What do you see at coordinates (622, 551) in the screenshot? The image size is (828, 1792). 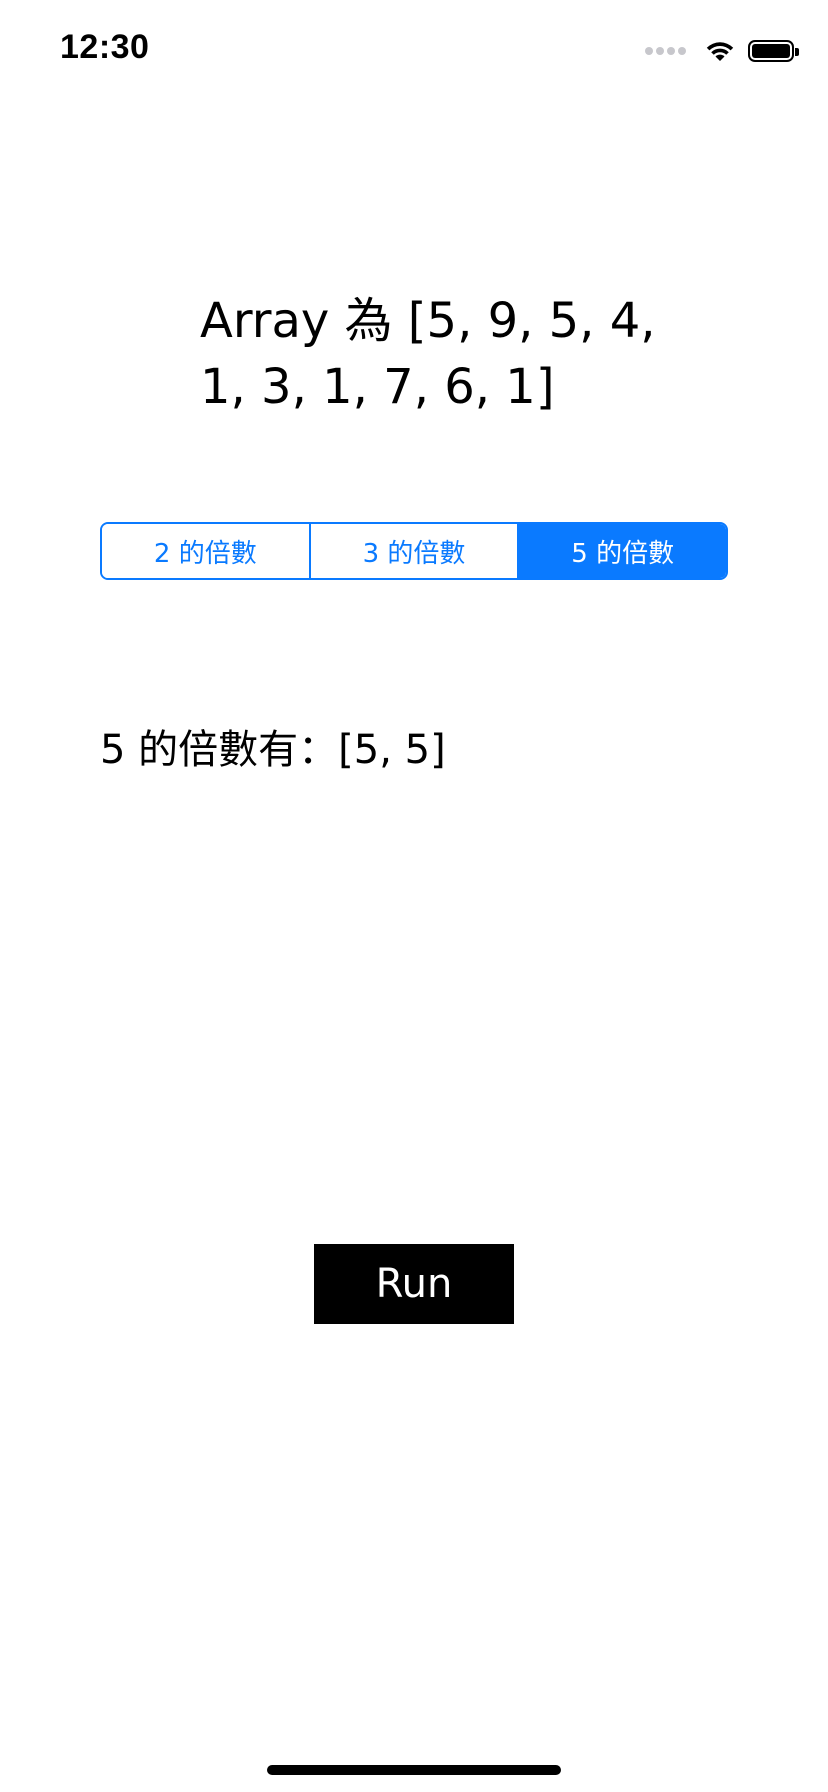 I see `segment-multiple-of-5: 5 的倍數` at bounding box center [622, 551].